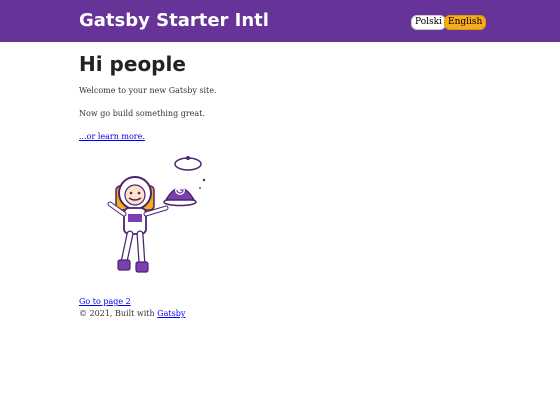 Image resolution: width=560 pixels, height=420 pixels. I want to click on page-2-link: Go to page 2, so click(105, 301).